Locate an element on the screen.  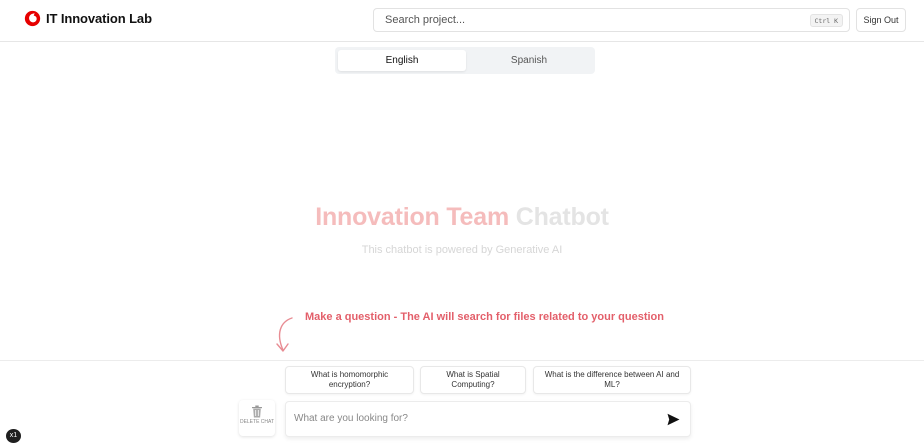
brand-name: IT Innovation Lab is located at coordinates (99, 18).